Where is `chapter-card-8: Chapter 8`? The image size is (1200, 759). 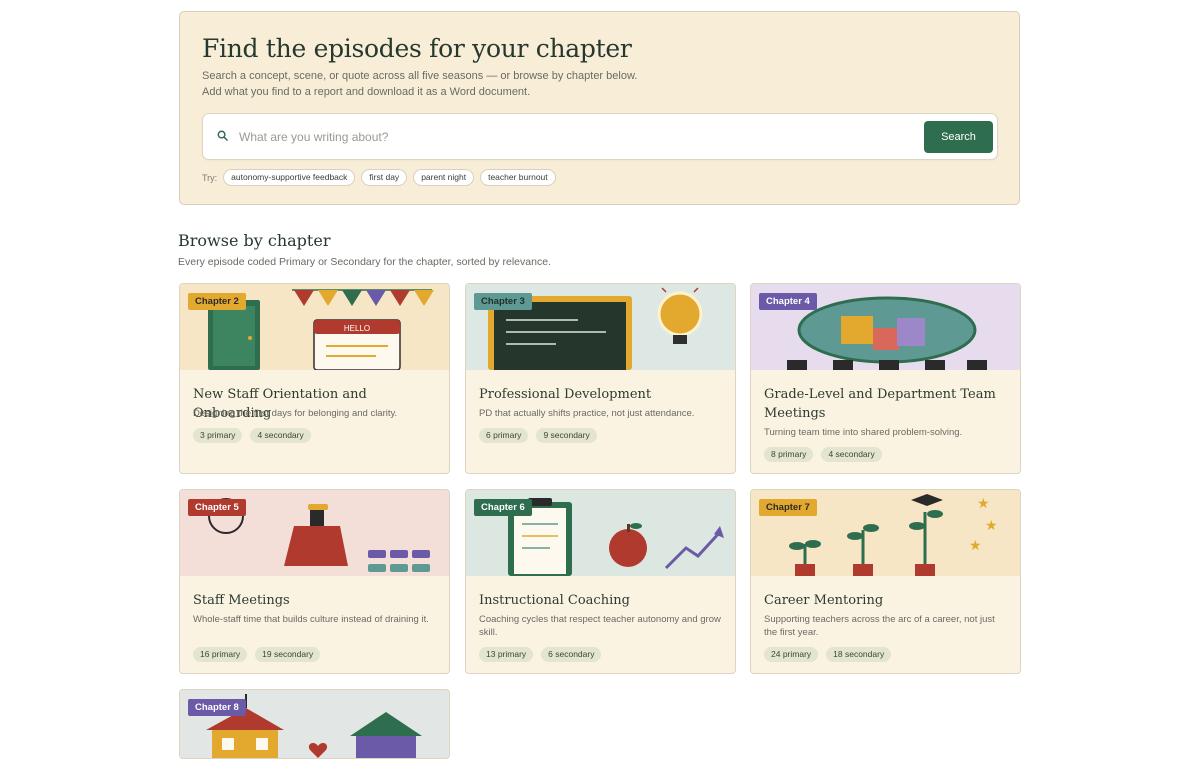 chapter-card-8: Chapter 8 is located at coordinates (314, 724).